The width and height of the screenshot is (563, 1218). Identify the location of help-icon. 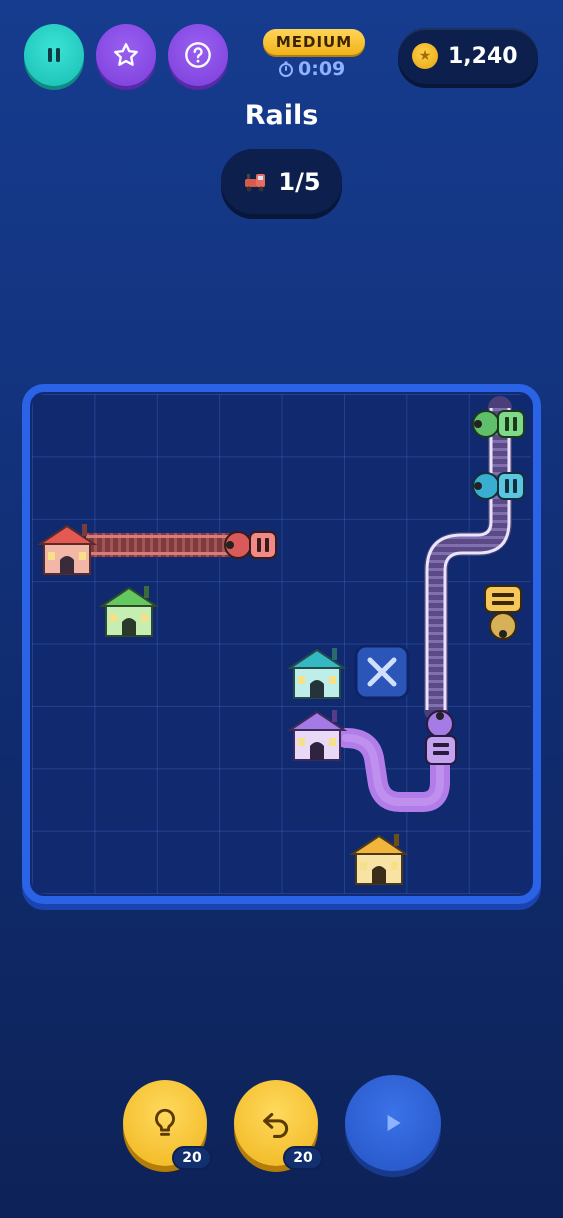
(198, 55).